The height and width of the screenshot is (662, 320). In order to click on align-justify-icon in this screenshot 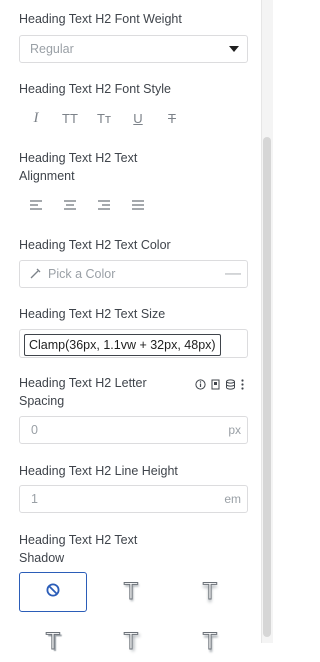, I will do `click(138, 205)`.